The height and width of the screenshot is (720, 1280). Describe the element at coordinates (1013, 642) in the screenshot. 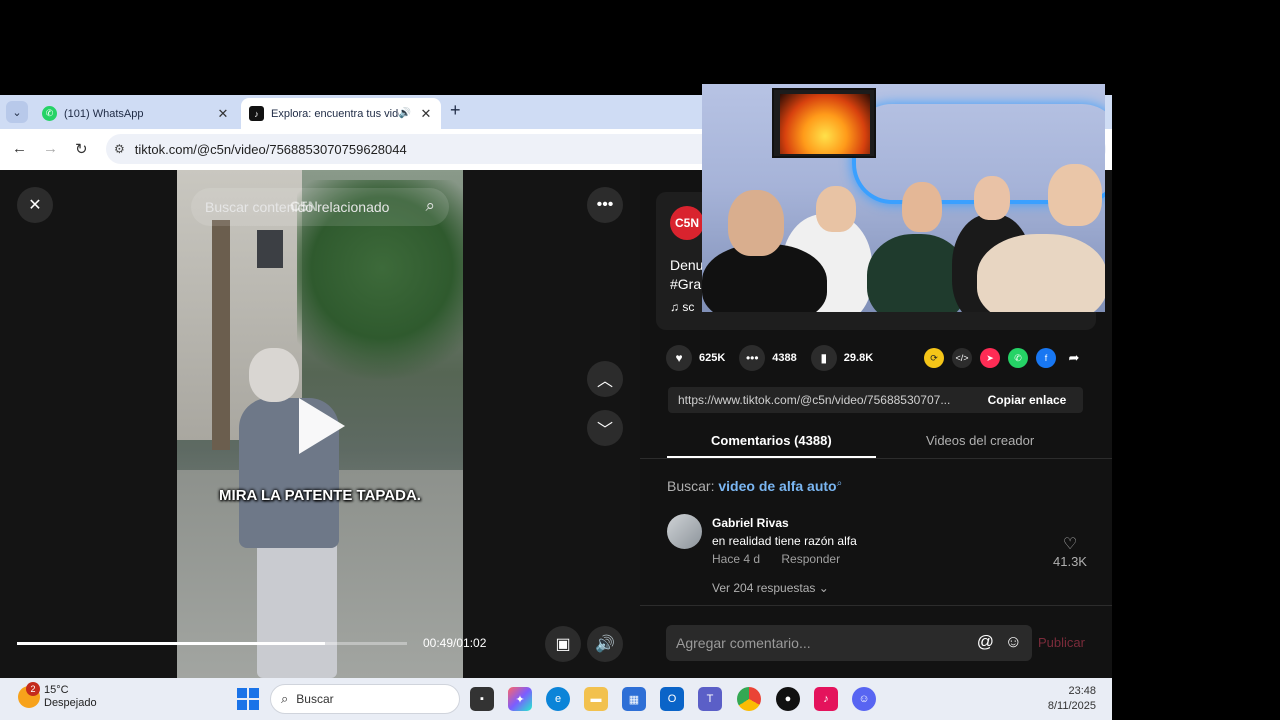

I see `emoji-icon: ☺` at that location.